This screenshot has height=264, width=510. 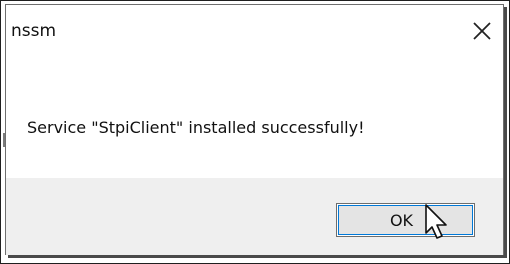 I want to click on ok-button: OK, so click(x=405, y=220).